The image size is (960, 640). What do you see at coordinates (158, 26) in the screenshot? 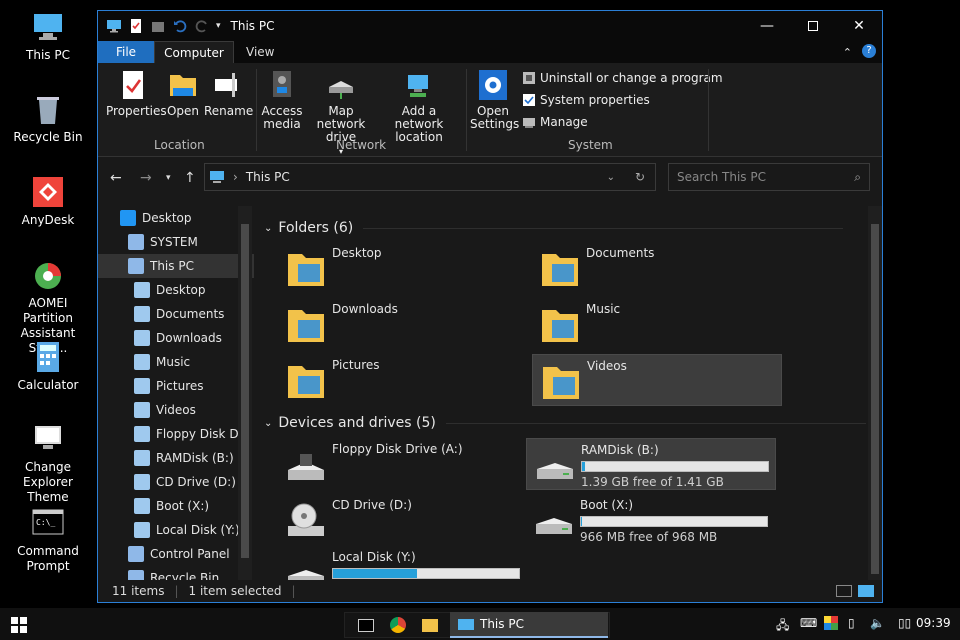
I see `new-folder-icon` at bounding box center [158, 26].